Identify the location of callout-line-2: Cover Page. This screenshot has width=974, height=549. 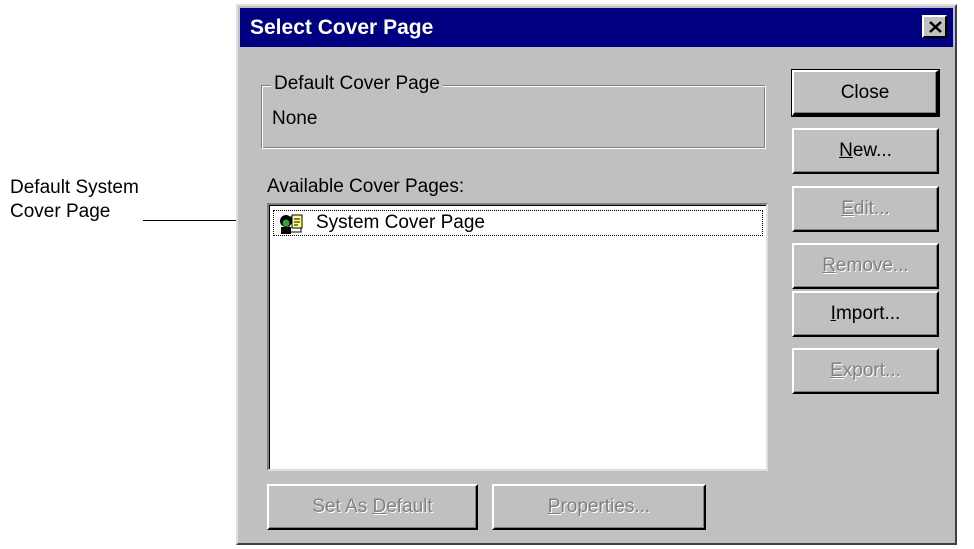
(60, 211).